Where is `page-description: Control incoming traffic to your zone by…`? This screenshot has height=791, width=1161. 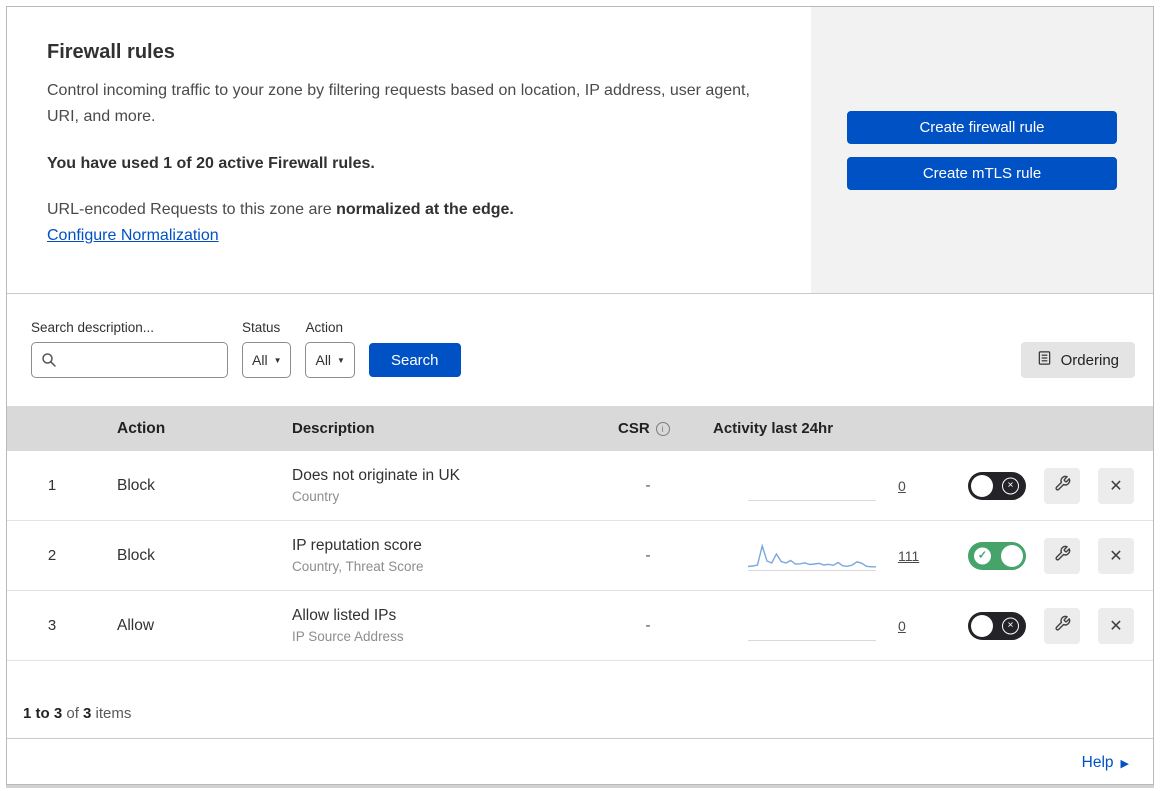 page-description: Control incoming traffic to your zone by… is located at coordinates (398, 103).